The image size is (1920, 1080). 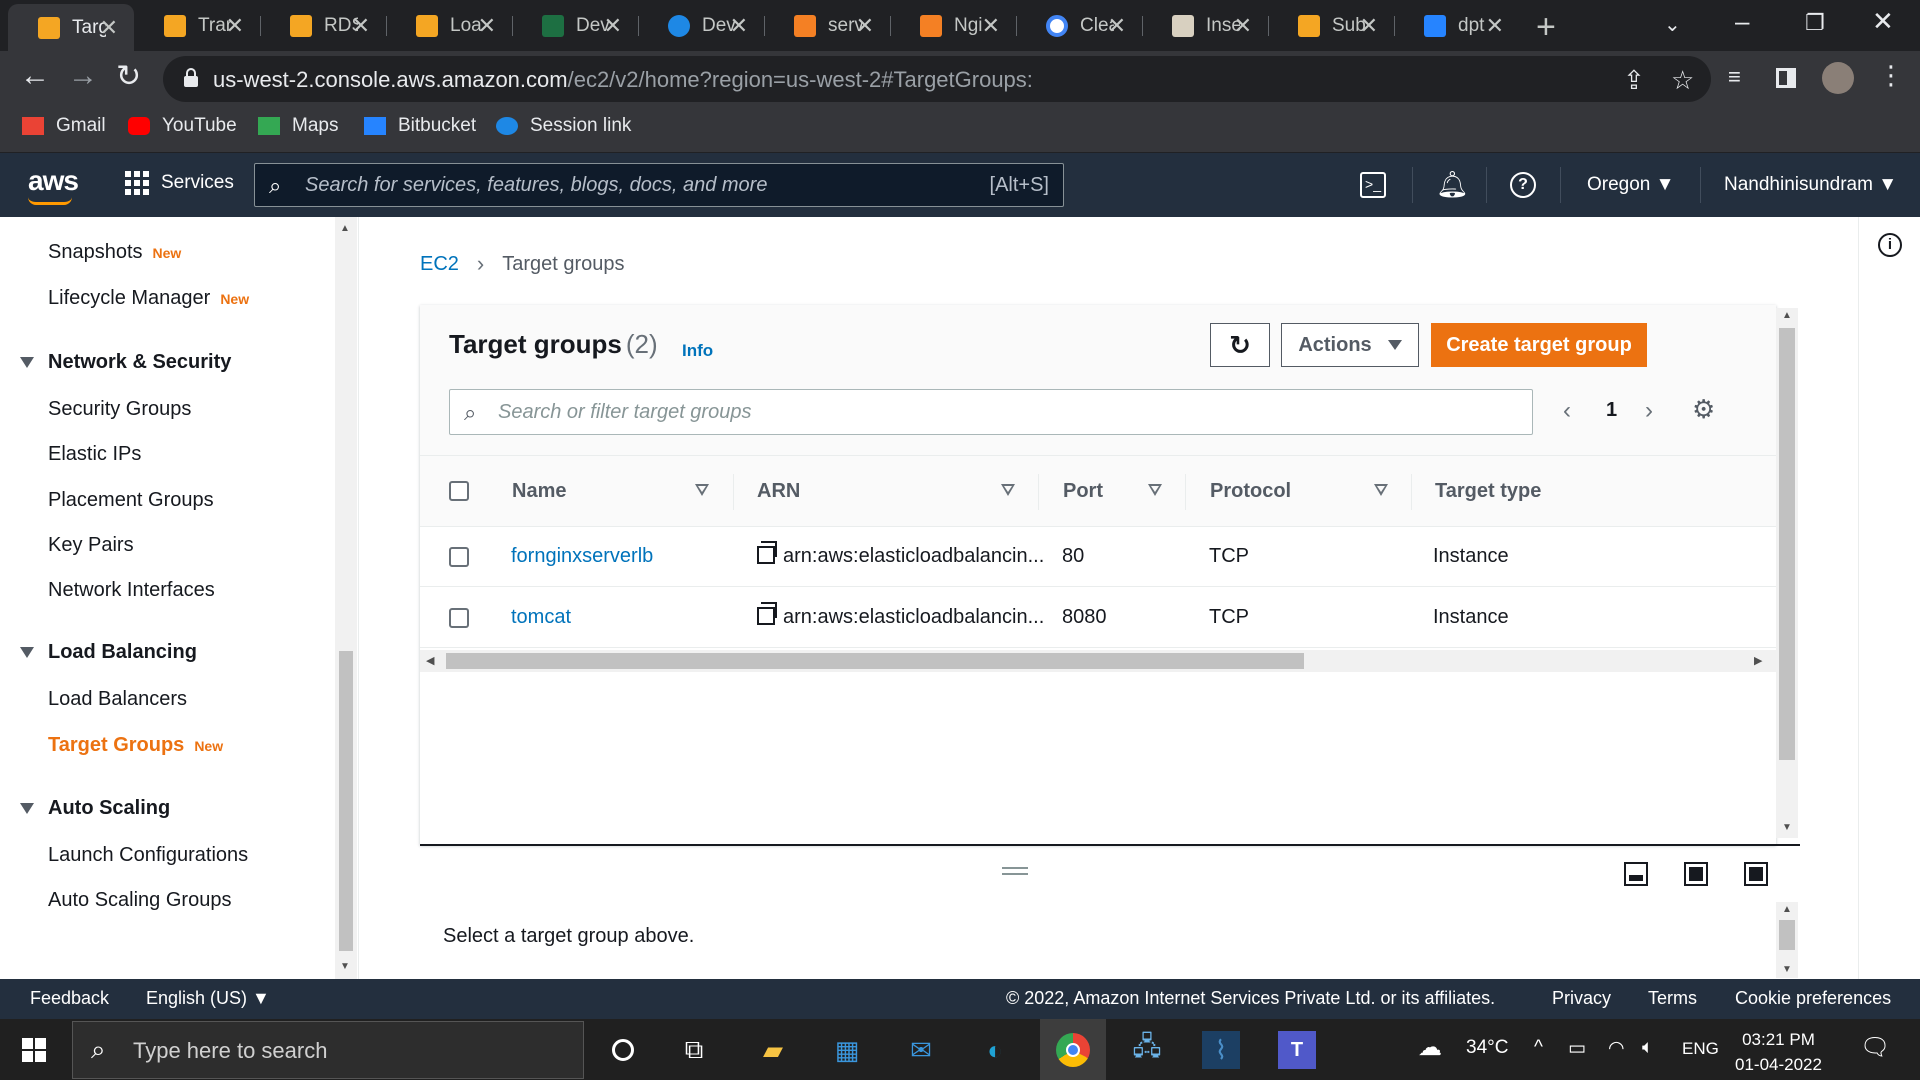 What do you see at coordinates (995, 1050) in the screenshot?
I see `edge-icon: ◐` at bounding box center [995, 1050].